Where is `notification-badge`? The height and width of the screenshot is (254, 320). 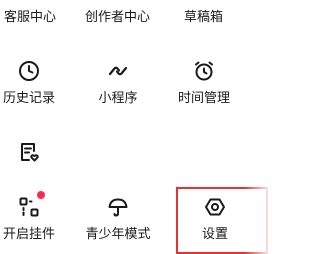
notification-badge is located at coordinates (41, 195).